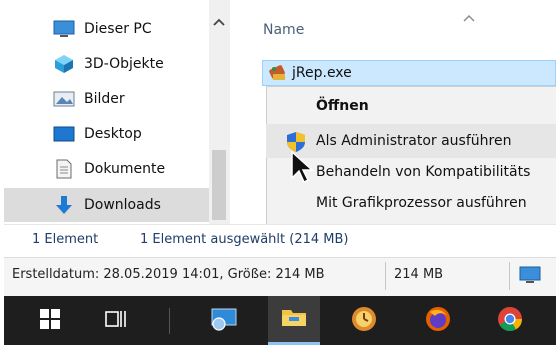 The image size is (560, 347). I want to click on menu-item-label: Als Administrator ausführen, so click(414, 141).